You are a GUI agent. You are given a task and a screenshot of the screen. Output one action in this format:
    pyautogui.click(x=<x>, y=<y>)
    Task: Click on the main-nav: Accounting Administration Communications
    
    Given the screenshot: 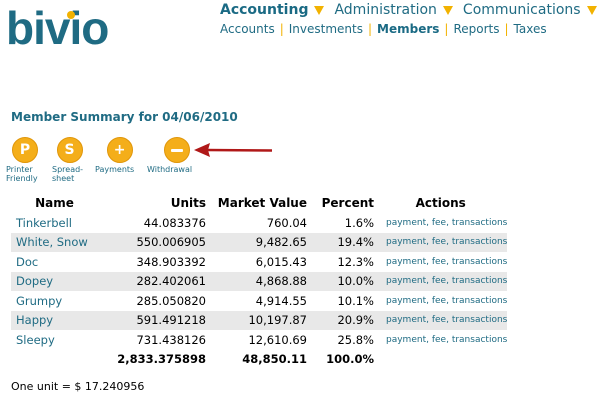 What is the action you would take?
    pyautogui.click(x=410, y=10)
    